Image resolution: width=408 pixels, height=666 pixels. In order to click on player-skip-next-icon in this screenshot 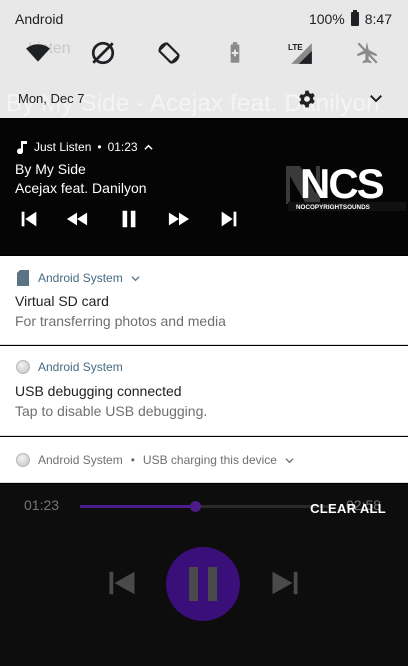, I will do `click(285, 583)`.